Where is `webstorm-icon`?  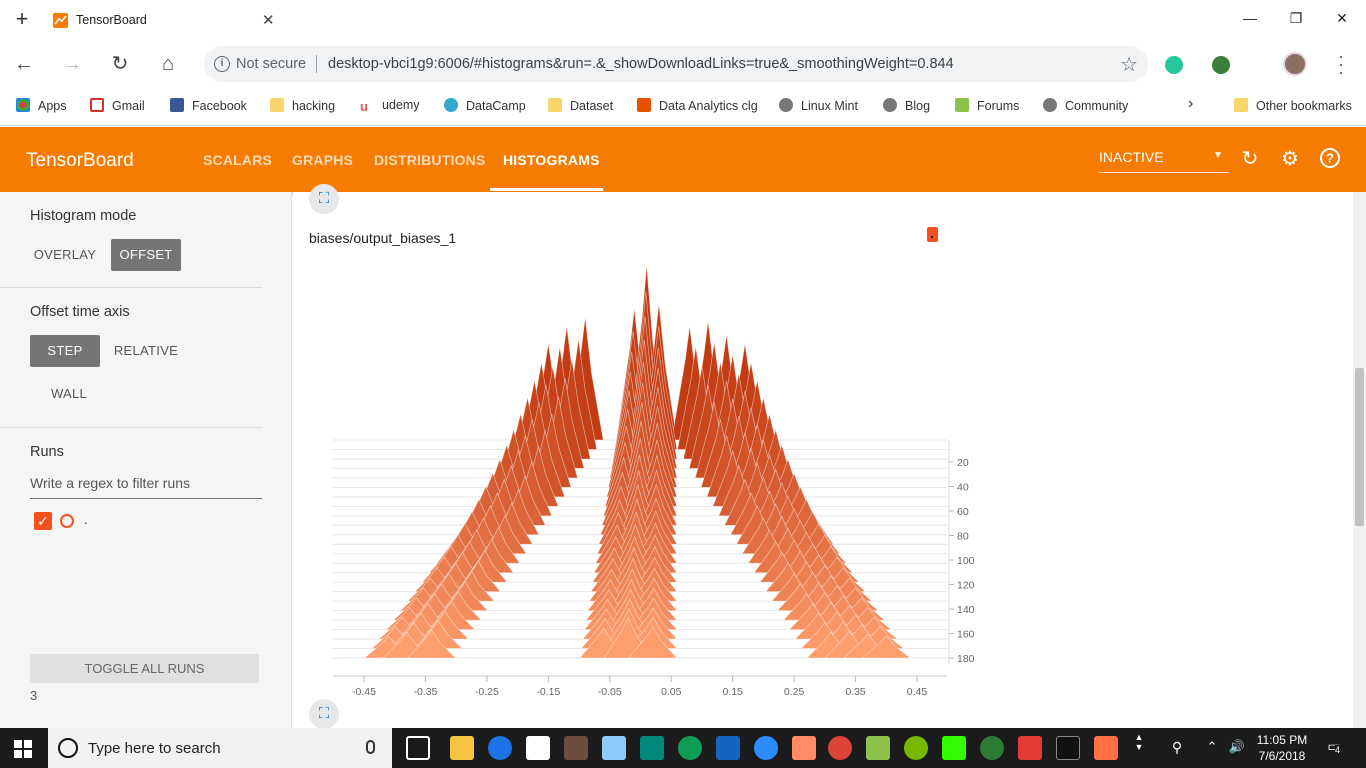 webstorm-icon is located at coordinates (652, 748).